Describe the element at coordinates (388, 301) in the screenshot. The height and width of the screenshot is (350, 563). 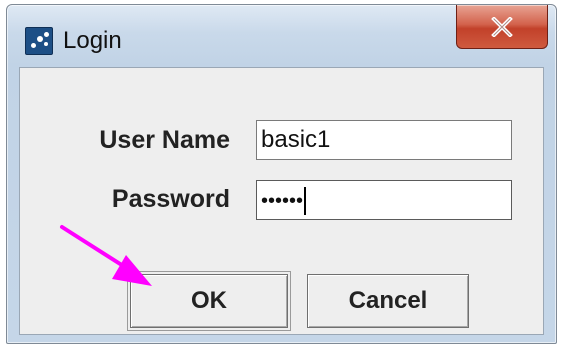
I see `cancel-button: Cancel` at that location.